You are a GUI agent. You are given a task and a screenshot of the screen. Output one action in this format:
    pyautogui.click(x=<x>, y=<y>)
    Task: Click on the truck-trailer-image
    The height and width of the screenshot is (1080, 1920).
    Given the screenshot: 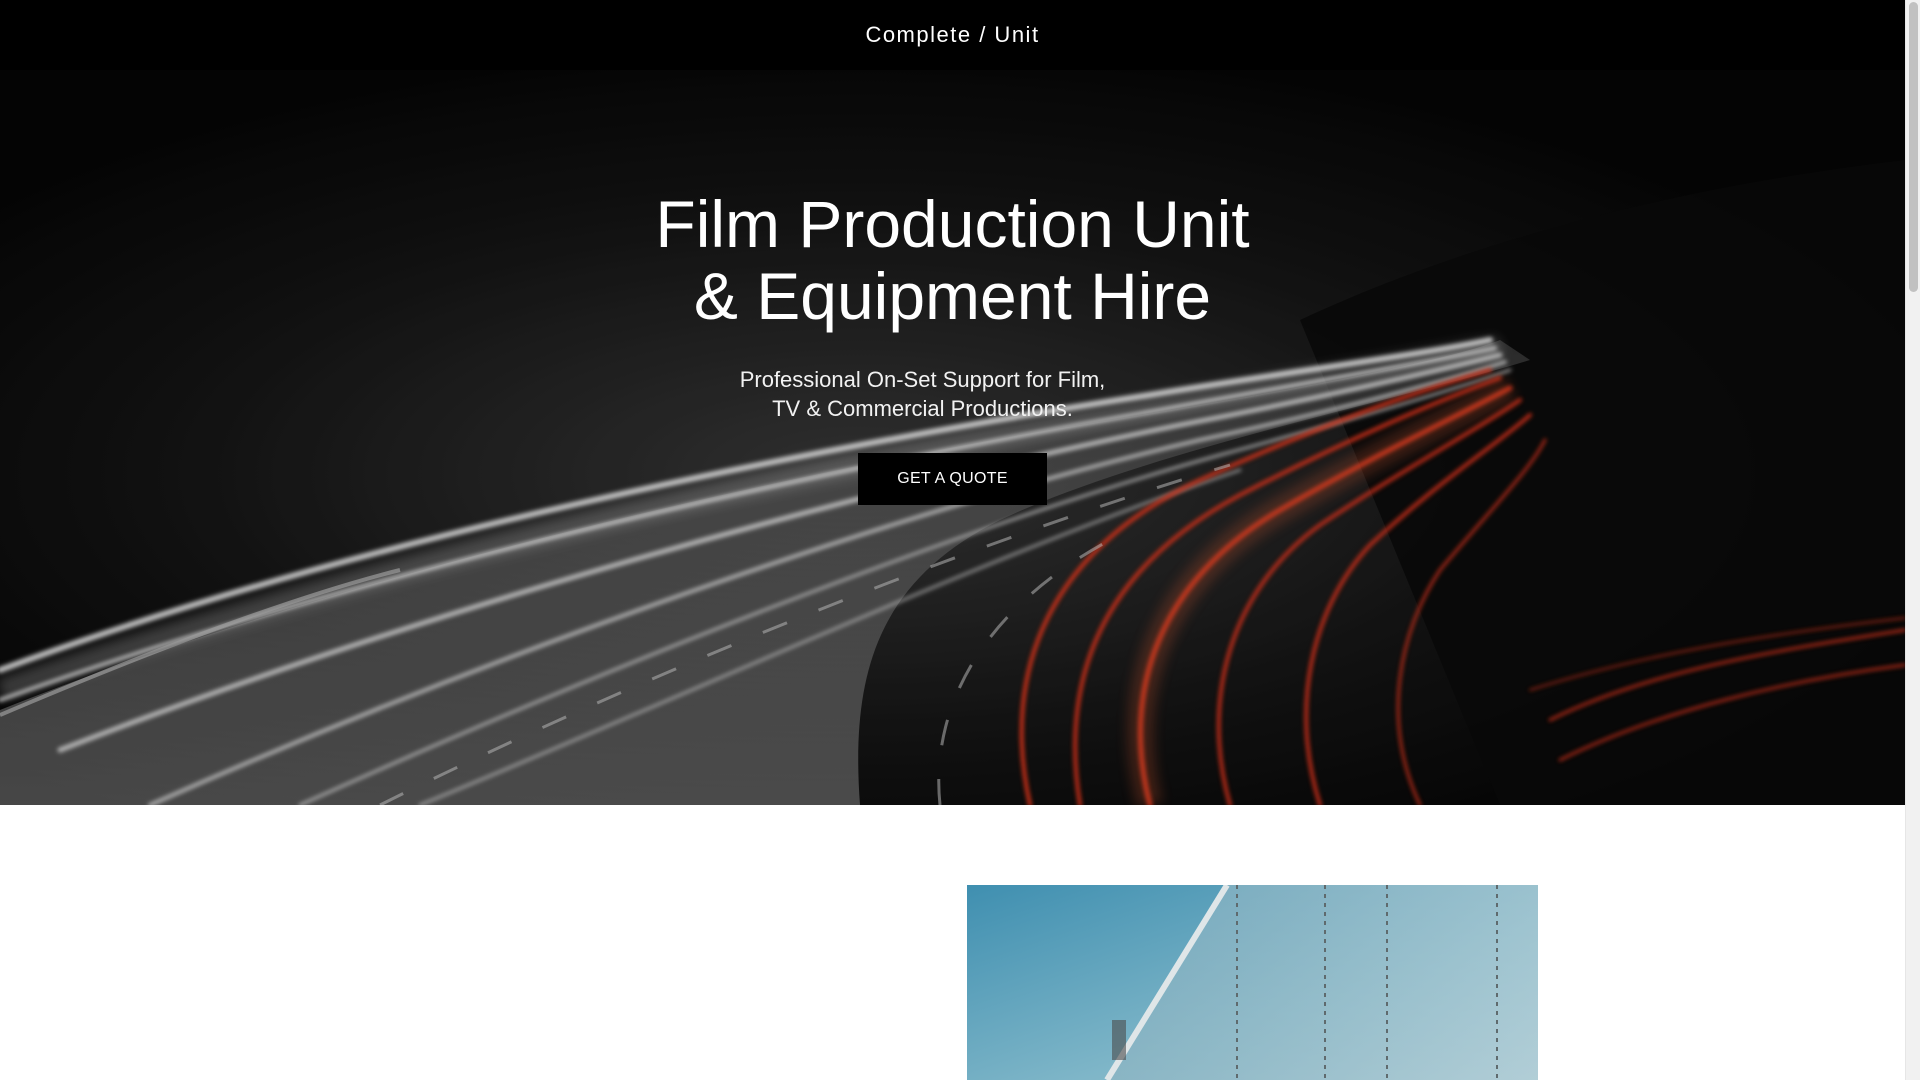 What is the action you would take?
    pyautogui.click(x=1252, y=982)
    